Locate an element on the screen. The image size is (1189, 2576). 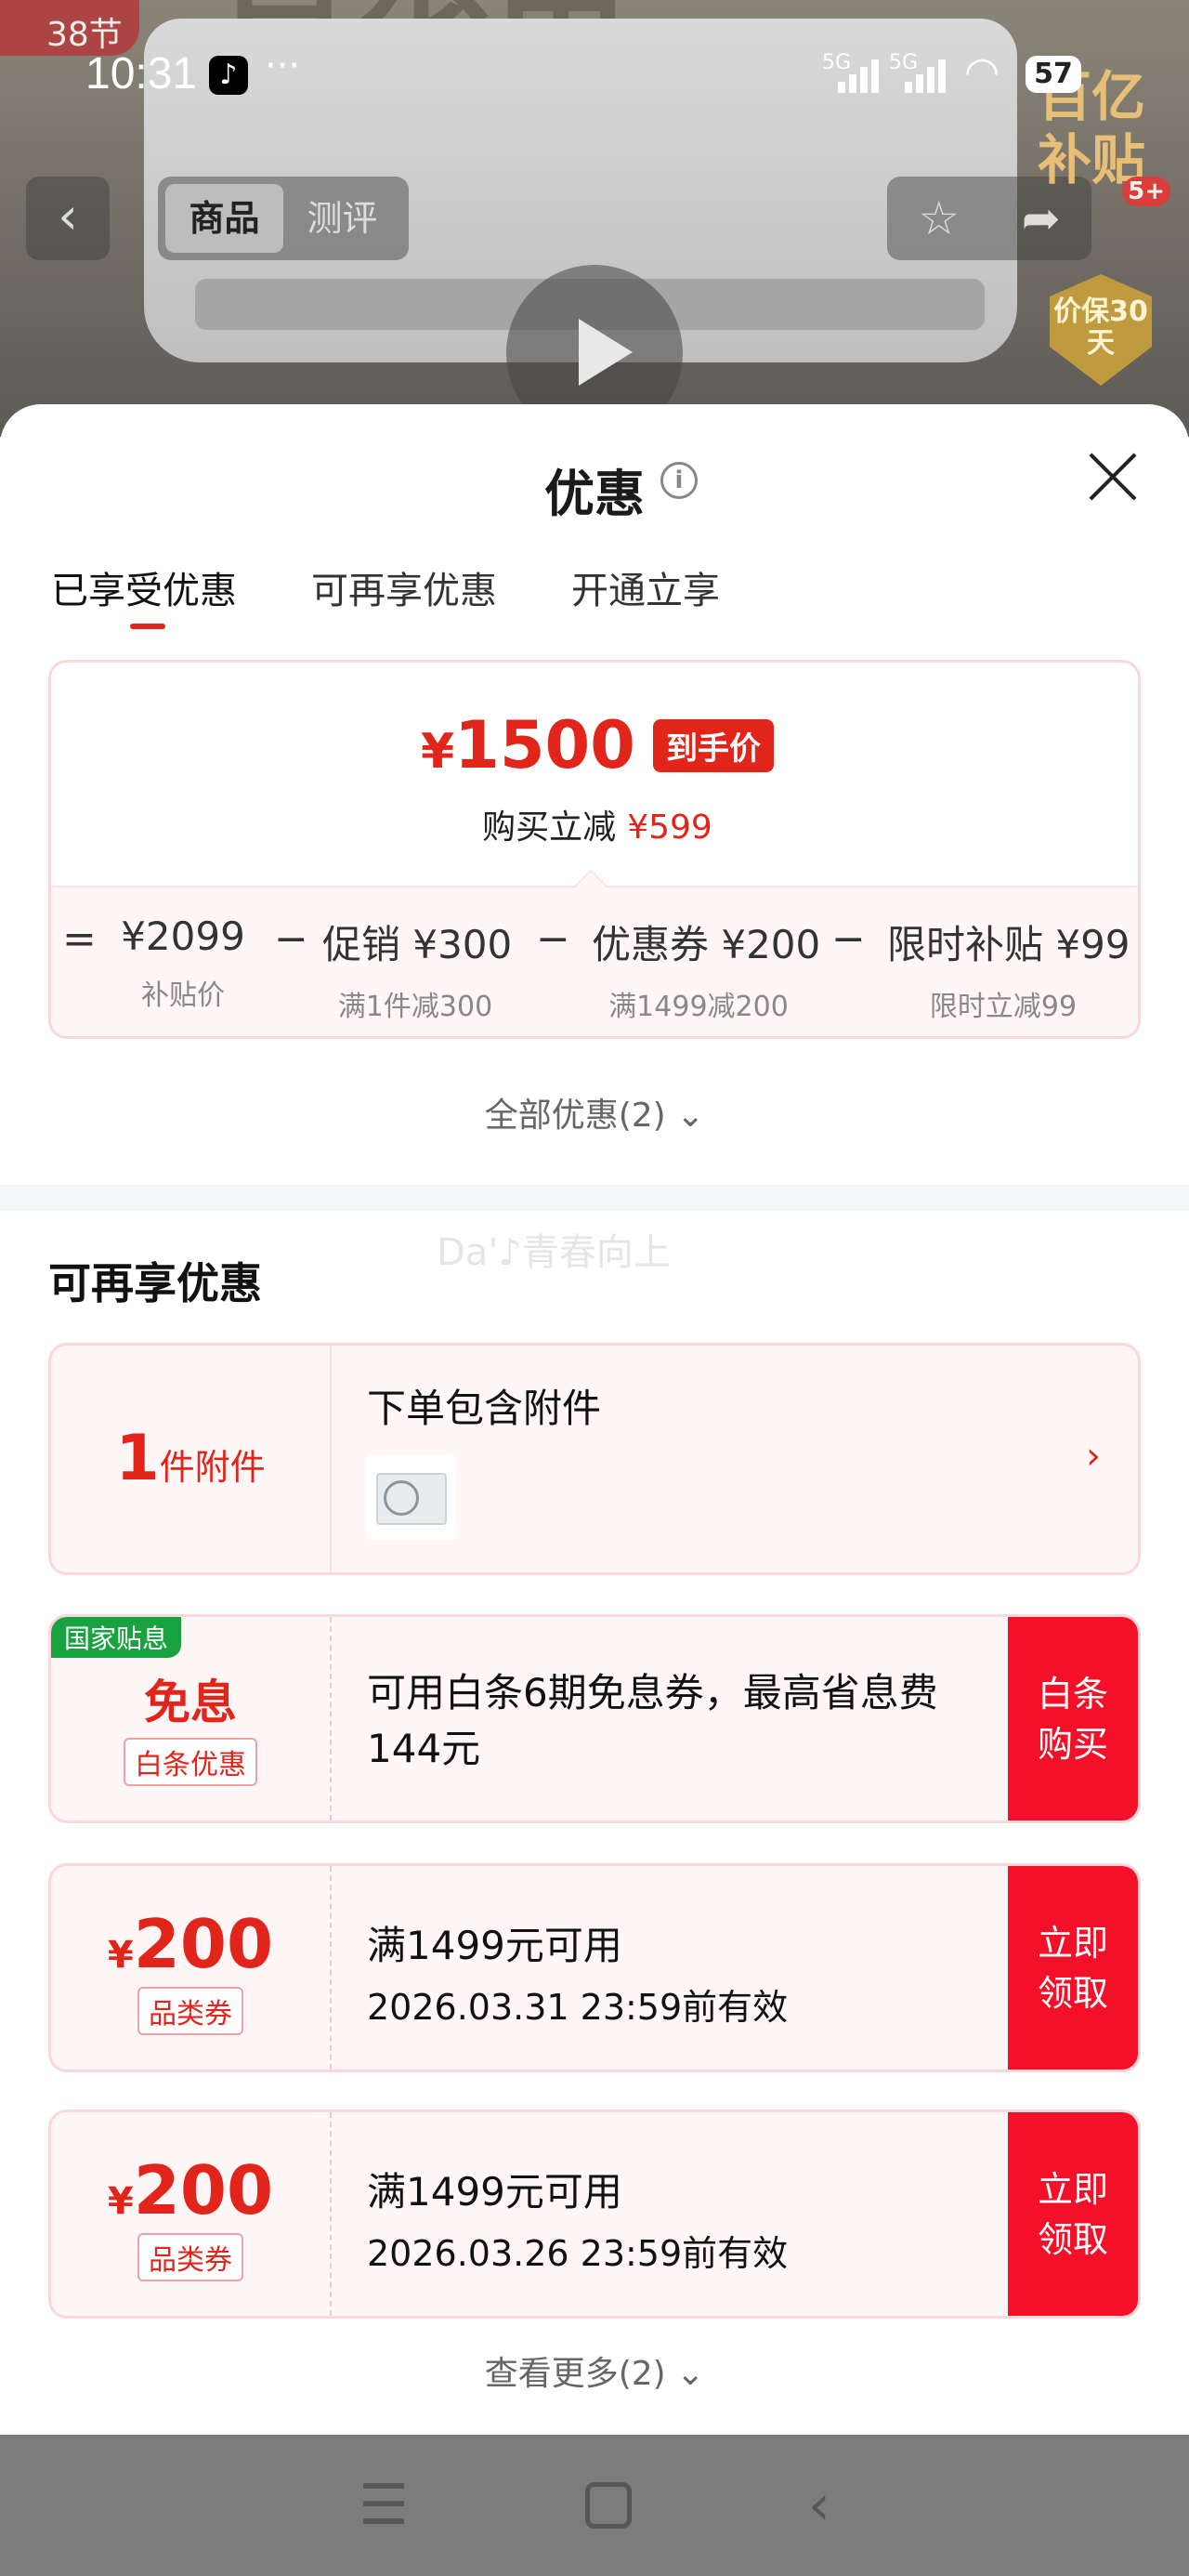
reduction-value: ¥599 is located at coordinates (669, 827).